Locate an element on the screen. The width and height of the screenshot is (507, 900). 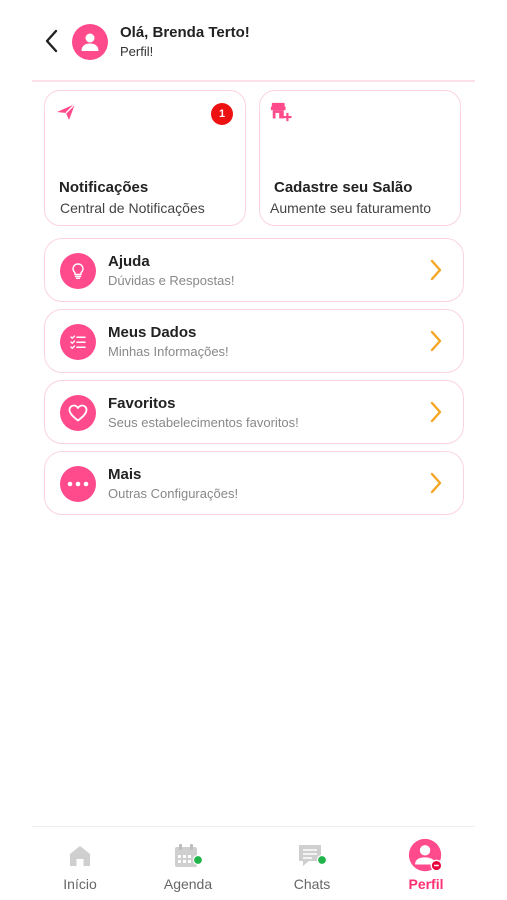
lightbulb-icon is located at coordinates (78, 271).